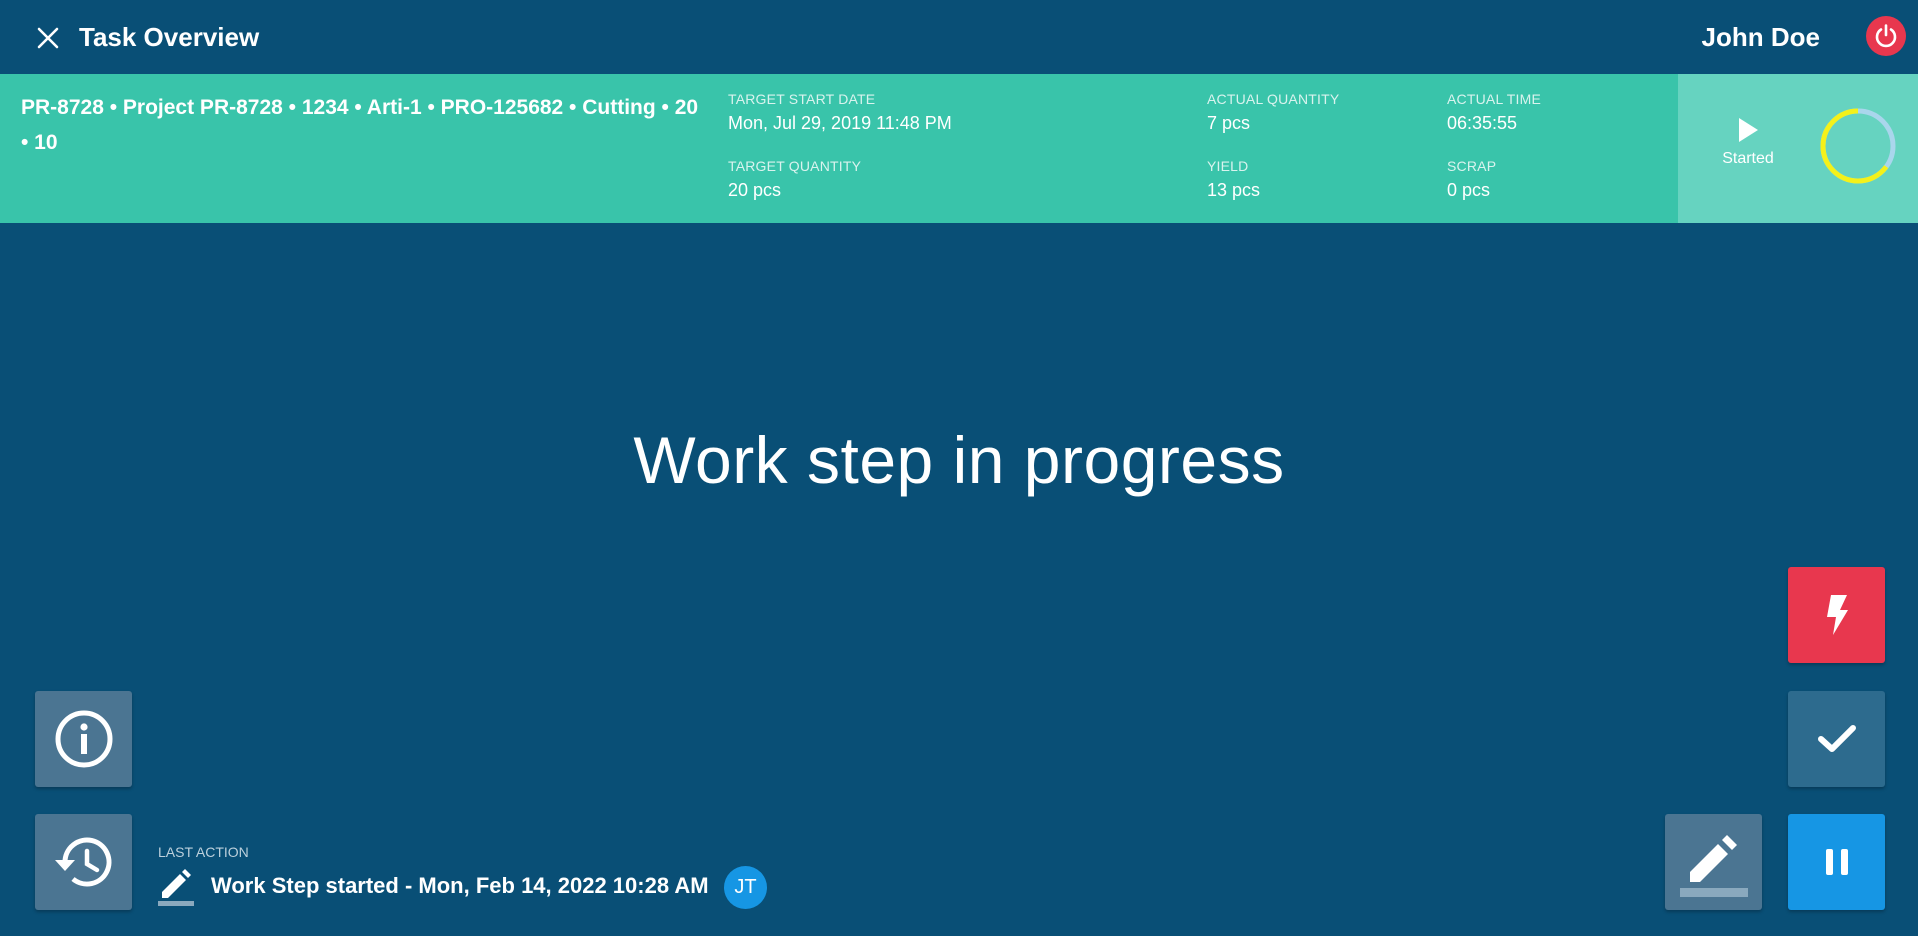  I want to click on pause-button, so click(1836, 862).